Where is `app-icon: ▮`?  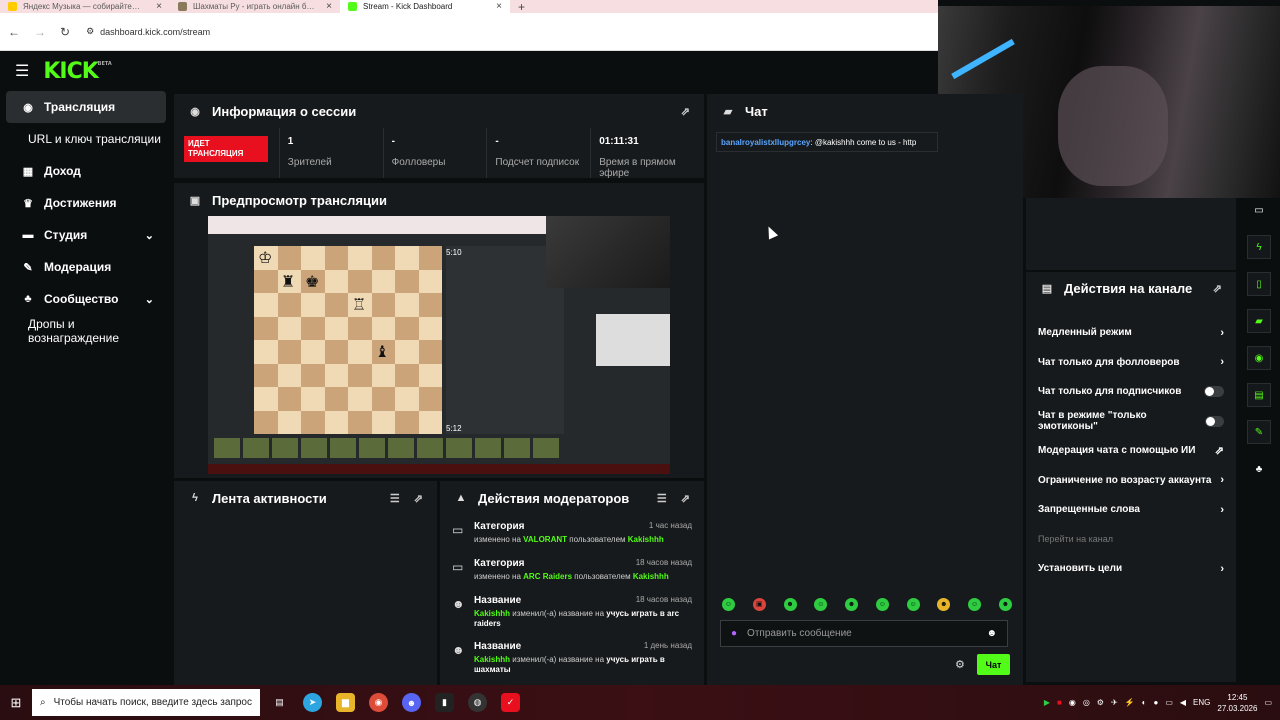
app-icon: ▮ is located at coordinates (444, 702).